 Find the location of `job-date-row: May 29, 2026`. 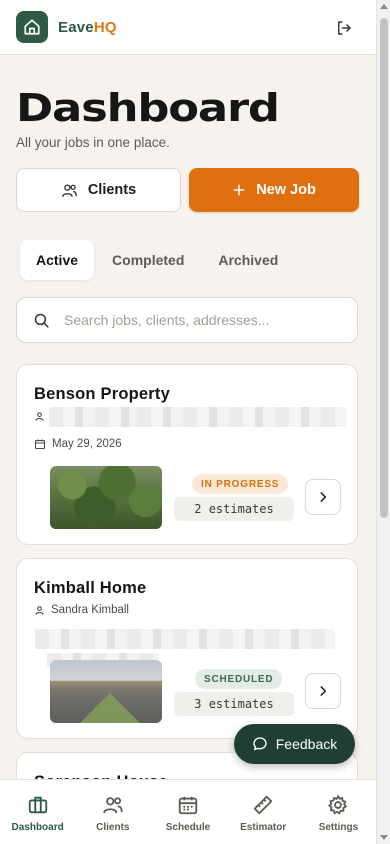

job-date-row: May 29, 2026 is located at coordinates (78, 444).